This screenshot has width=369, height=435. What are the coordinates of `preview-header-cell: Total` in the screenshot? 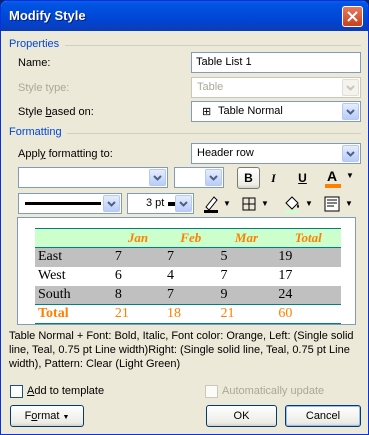 It's located at (308, 238).